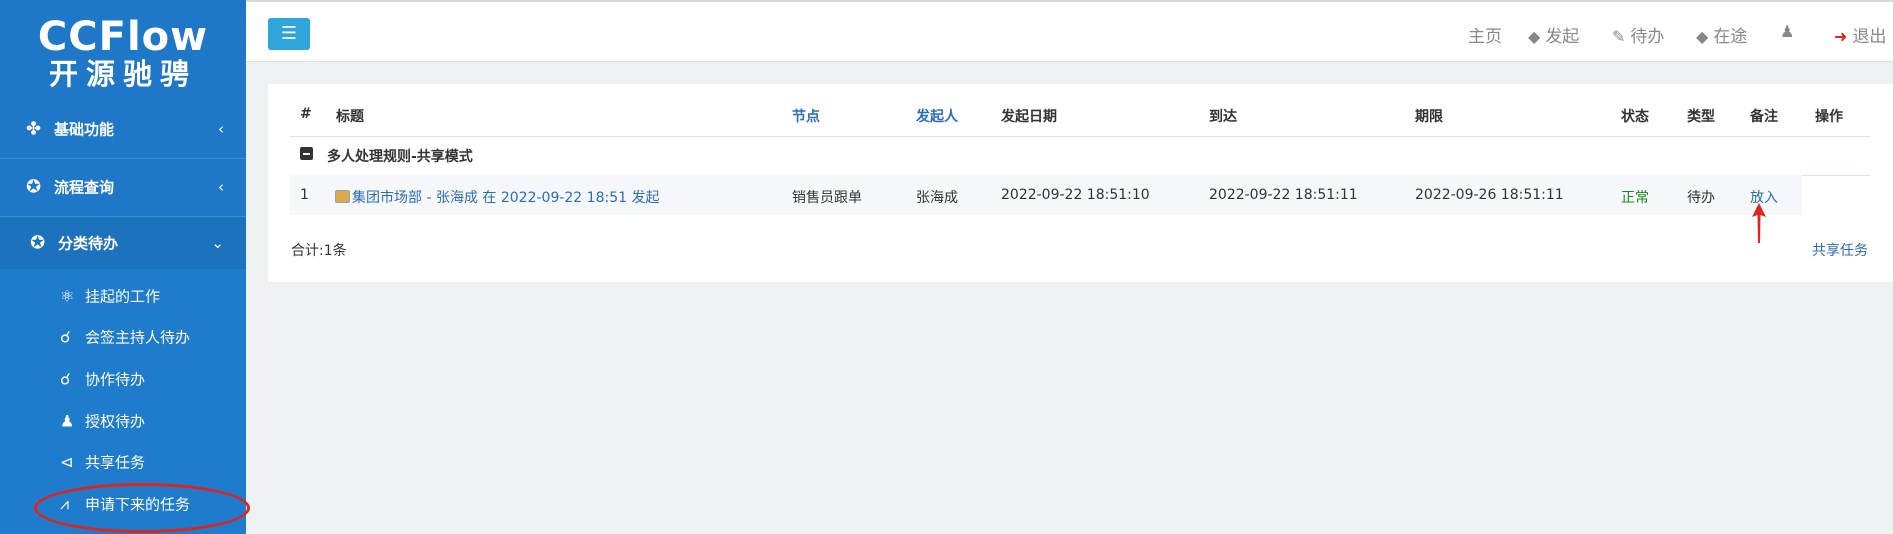 This screenshot has width=1893, height=534. Describe the element at coordinates (123, 243) in the screenshot. I see `menu-item-category-todo: ✪ 分类待办 ⌄` at that location.